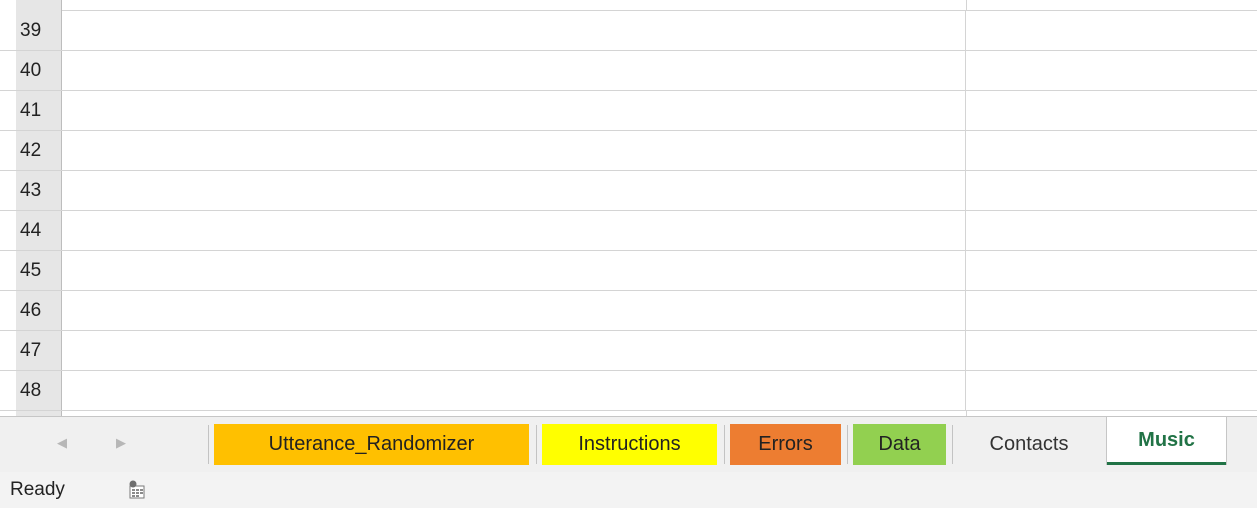  What do you see at coordinates (39, 190) in the screenshot?
I see `row-header: 43` at bounding box center [39, 190].